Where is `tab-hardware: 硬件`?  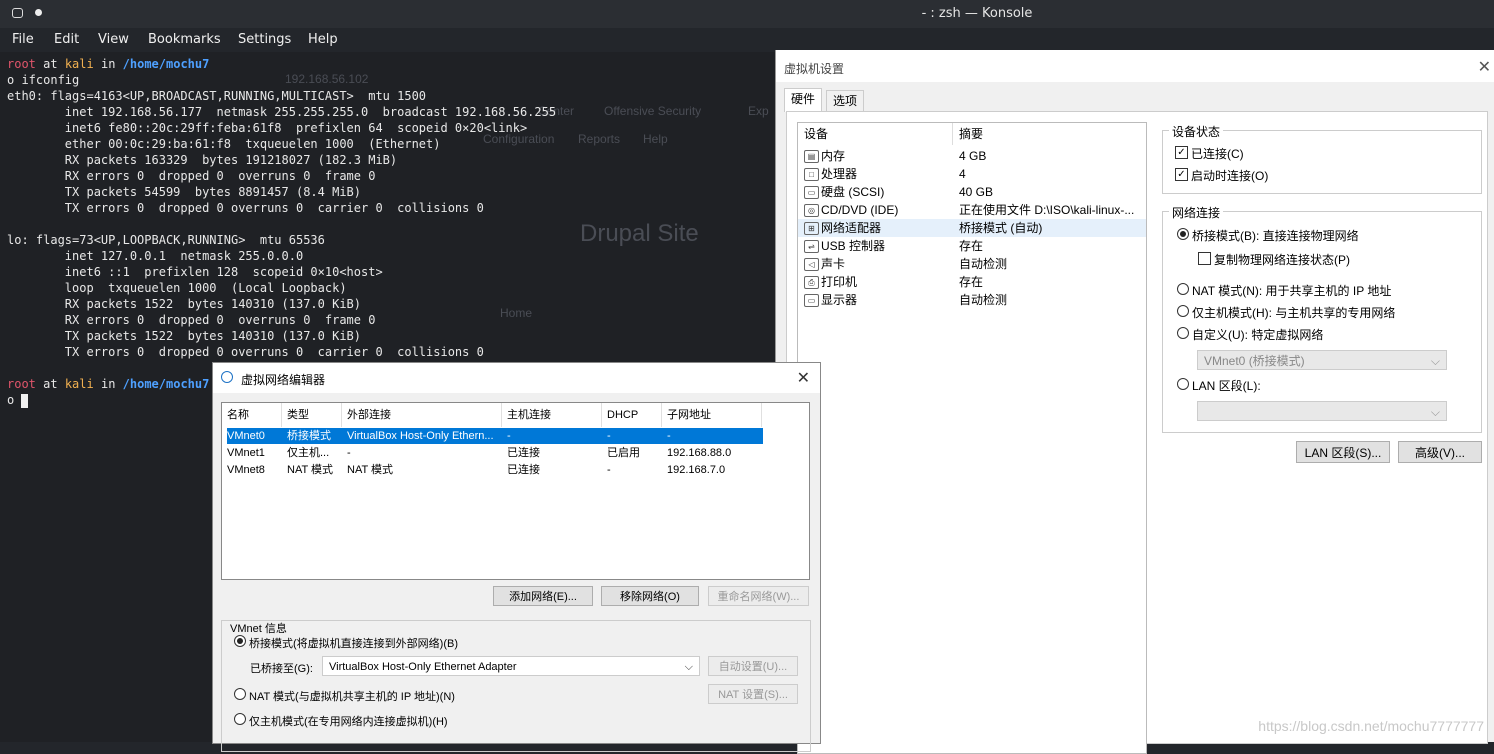 tab-hardware: 硬件 is located at coordinates (803, 100).